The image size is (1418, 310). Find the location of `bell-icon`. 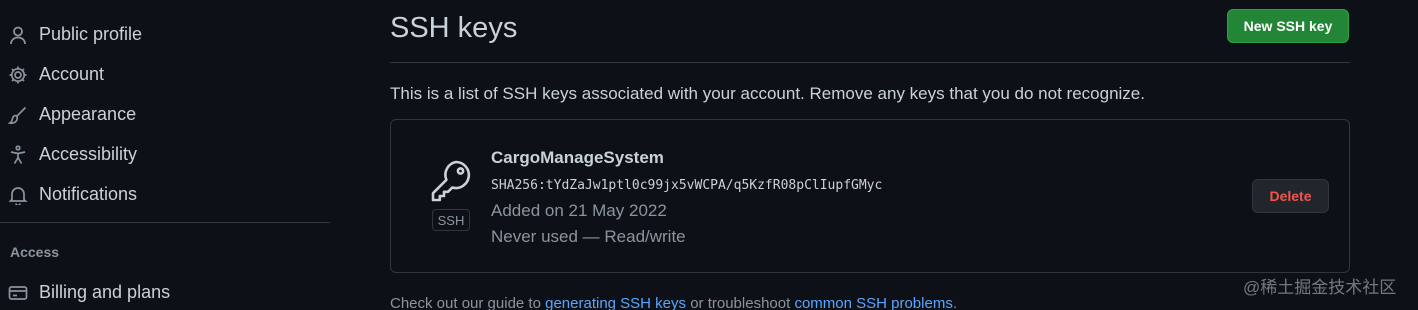

bell-icon is located at coordinates (18, 195).